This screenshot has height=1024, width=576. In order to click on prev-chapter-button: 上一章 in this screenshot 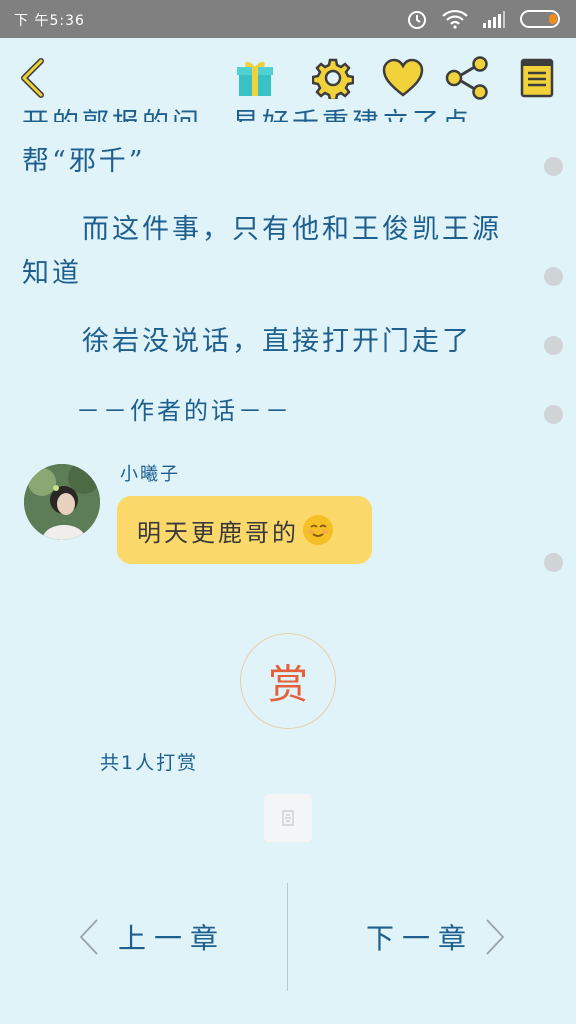, I will do `click(152, 937)`.